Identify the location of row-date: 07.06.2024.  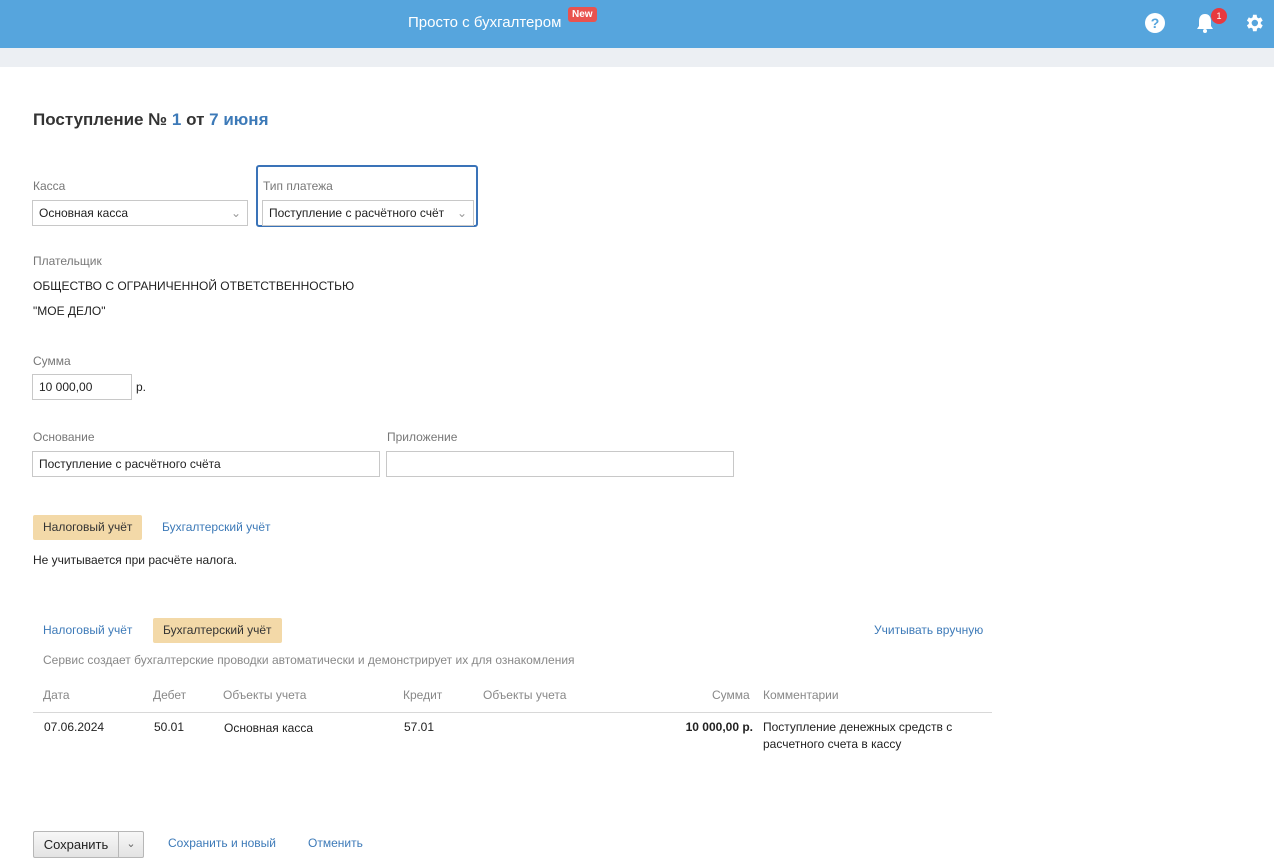
(74, 727).